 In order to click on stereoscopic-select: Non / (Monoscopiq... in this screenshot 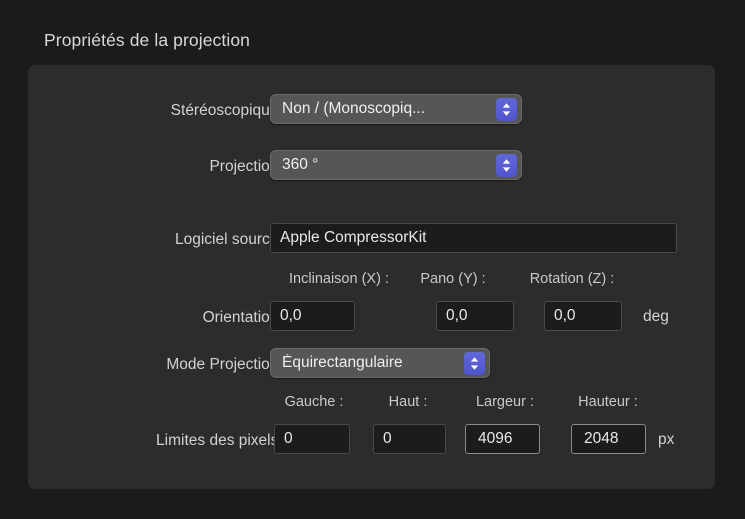, I will do `click(396, 109)`.